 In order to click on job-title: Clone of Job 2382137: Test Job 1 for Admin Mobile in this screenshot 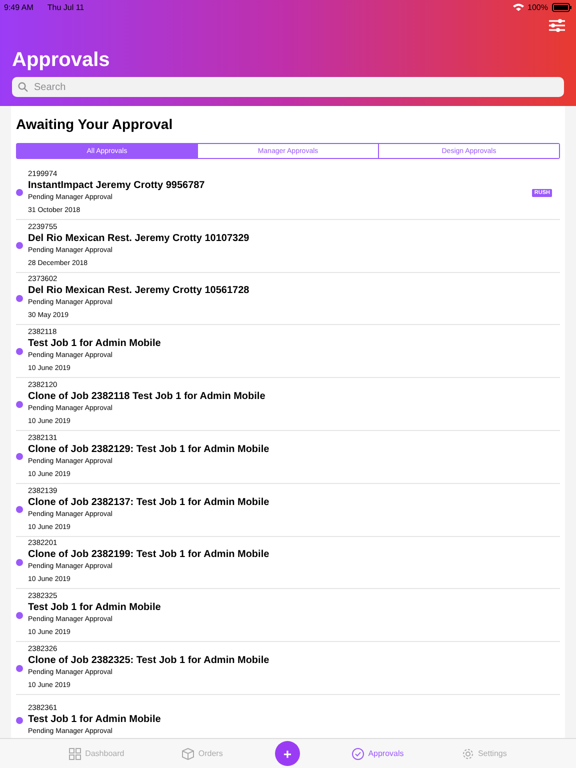, I will do `click(290, 502)`.